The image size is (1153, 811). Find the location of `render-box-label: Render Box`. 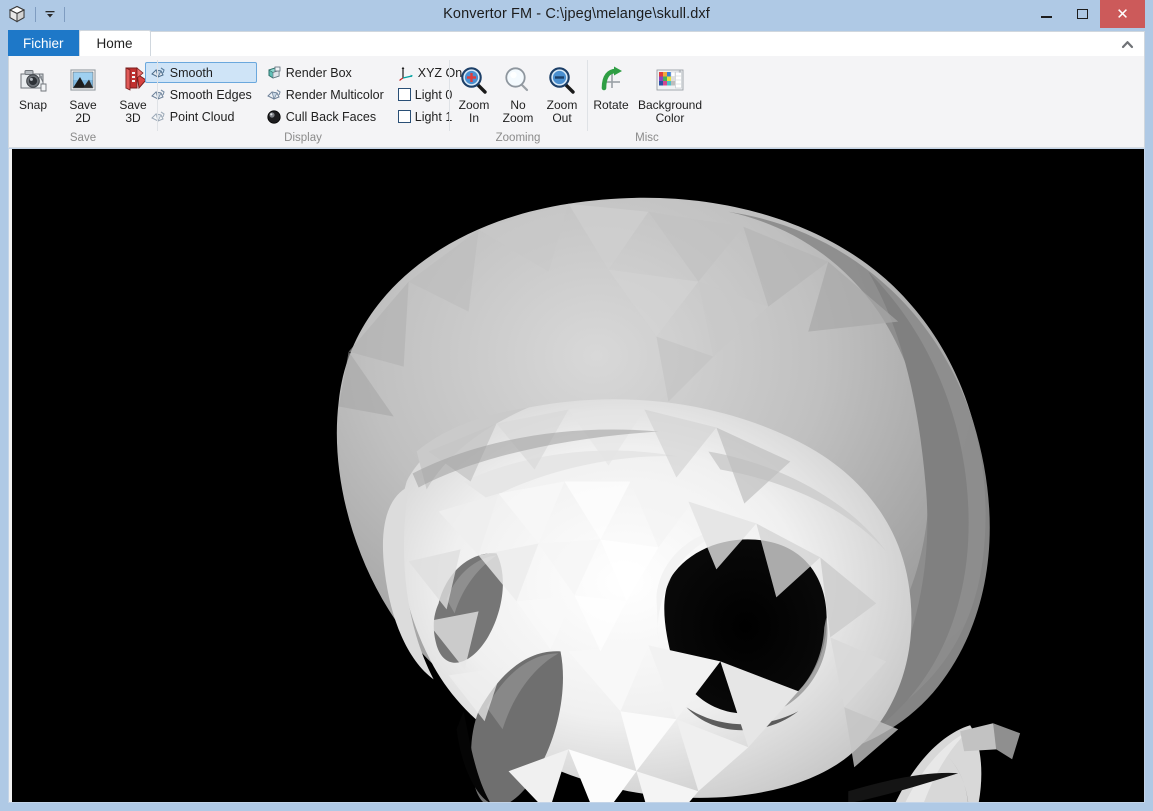

render-box-label: Render Box is located at coordinates (318, 72).